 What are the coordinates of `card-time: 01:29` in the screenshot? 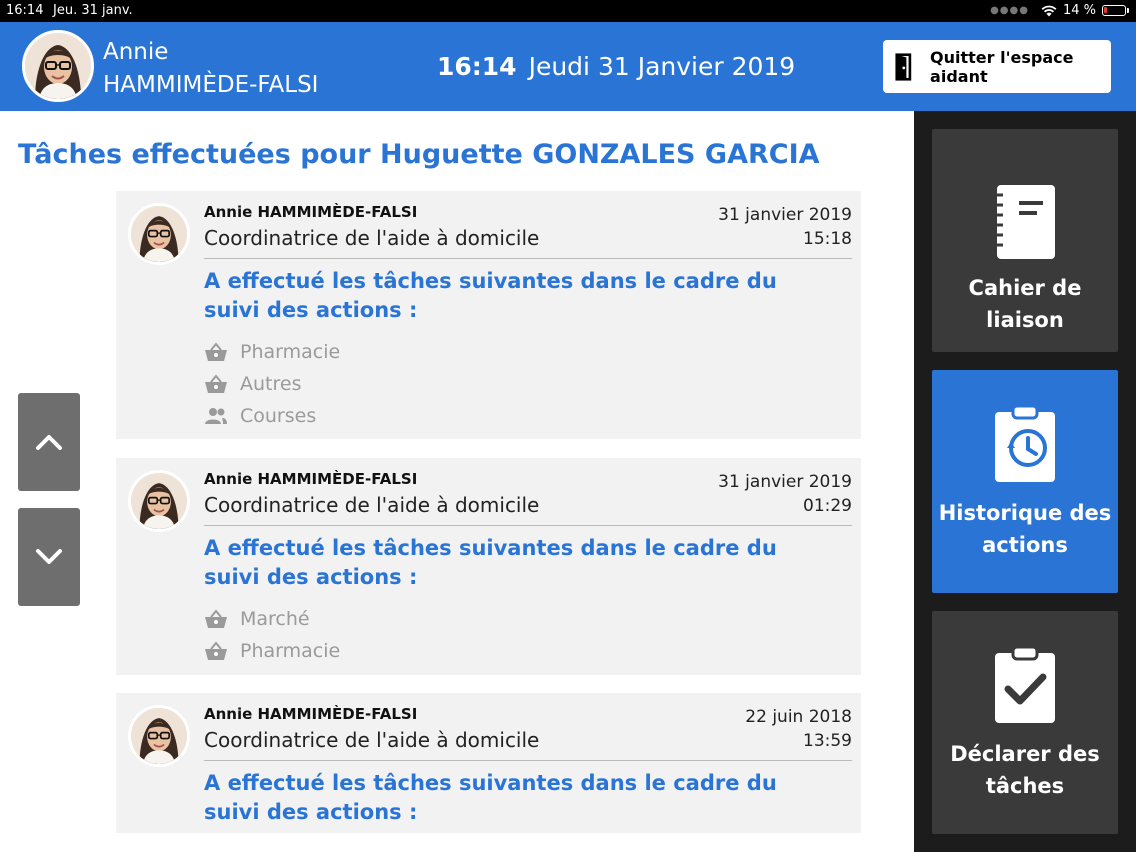 It's located at (827, 506).